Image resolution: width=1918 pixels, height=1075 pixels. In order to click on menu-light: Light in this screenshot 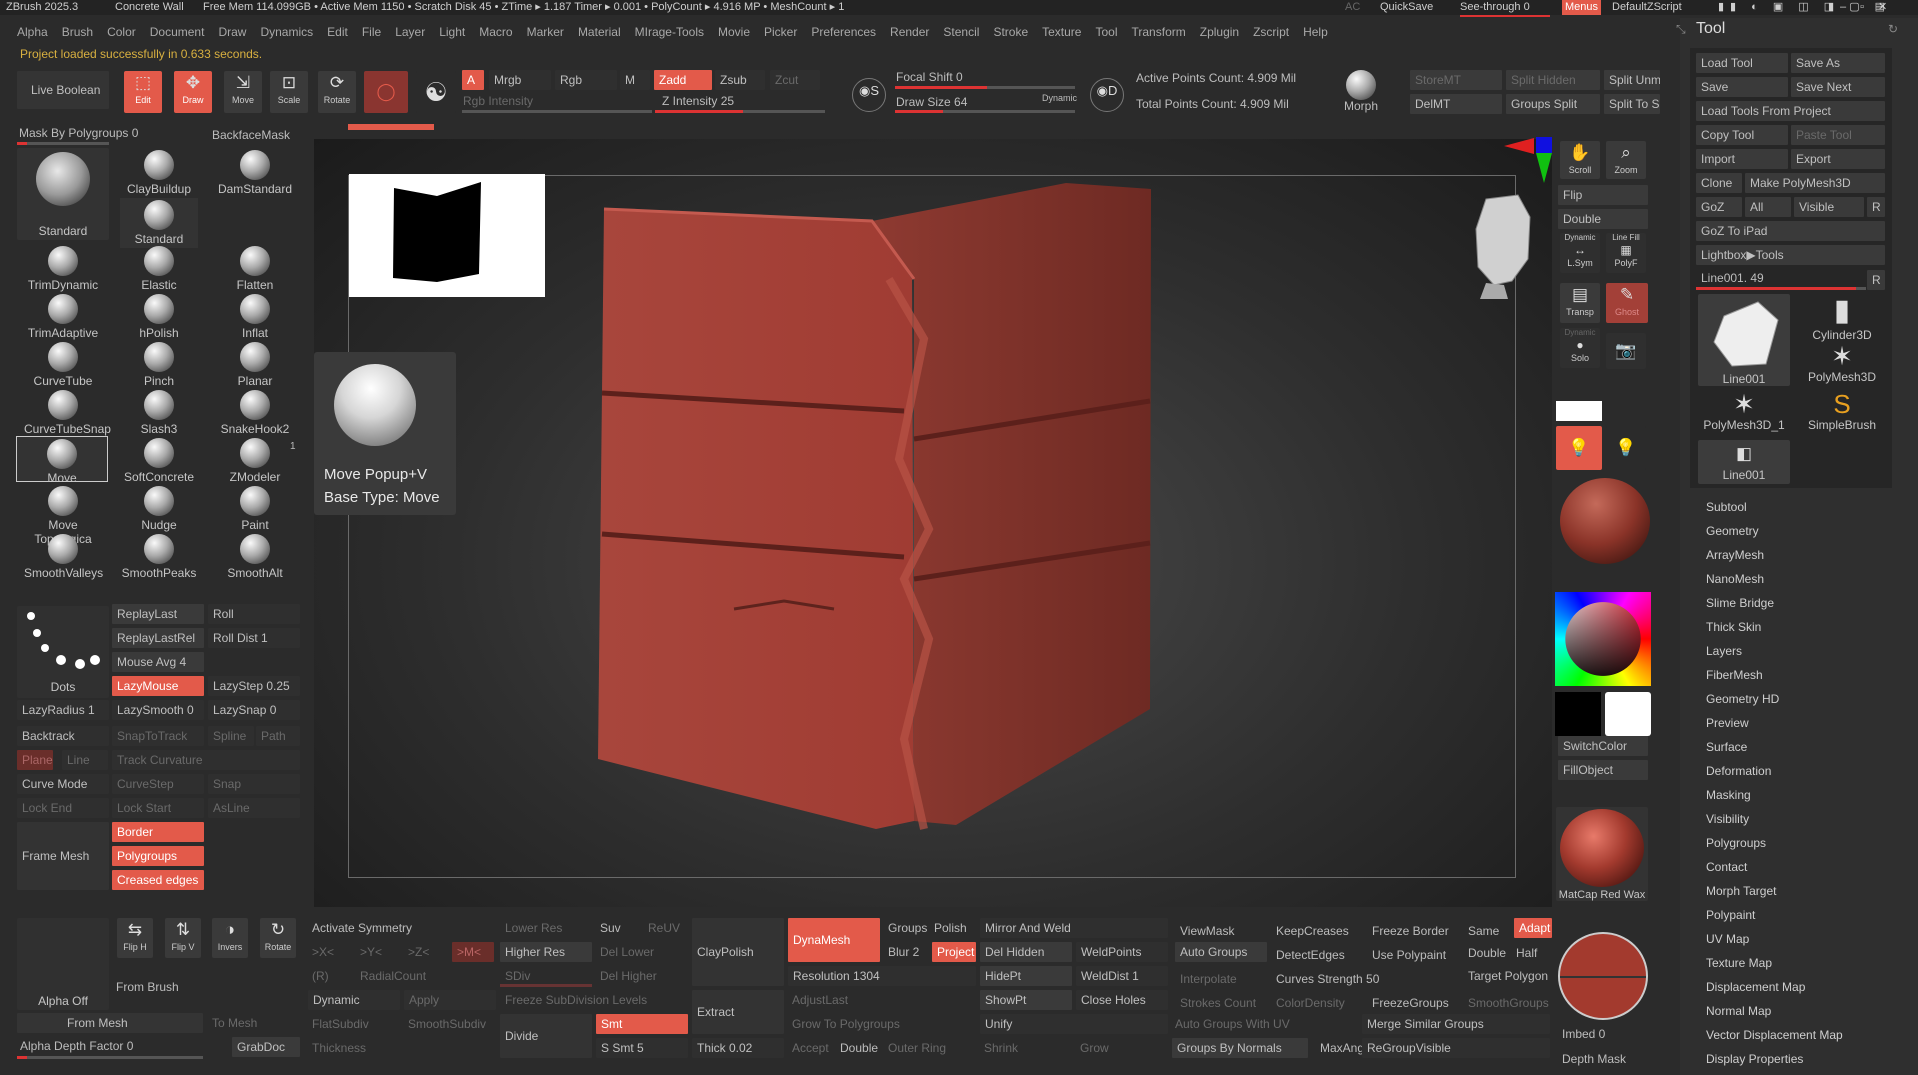, I will do `click(452, 32)`.